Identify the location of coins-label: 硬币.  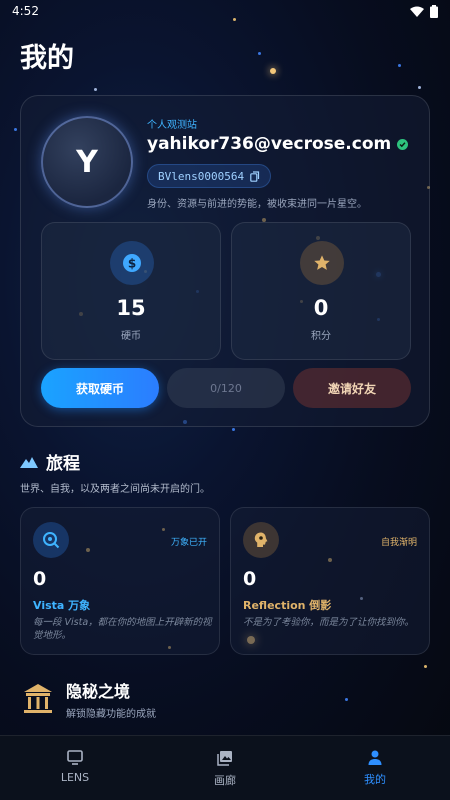
(131, 336).